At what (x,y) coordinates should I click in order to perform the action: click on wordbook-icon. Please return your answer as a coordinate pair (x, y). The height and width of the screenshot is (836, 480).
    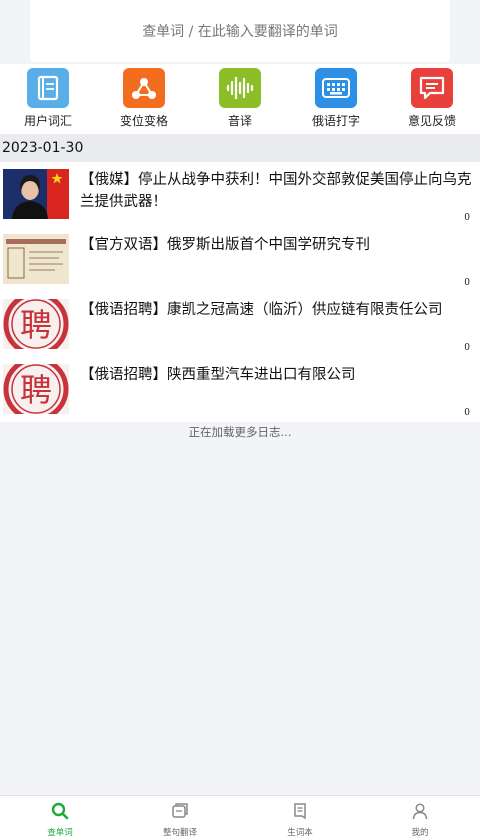
    Looking at the image, I should click on (300, 813).